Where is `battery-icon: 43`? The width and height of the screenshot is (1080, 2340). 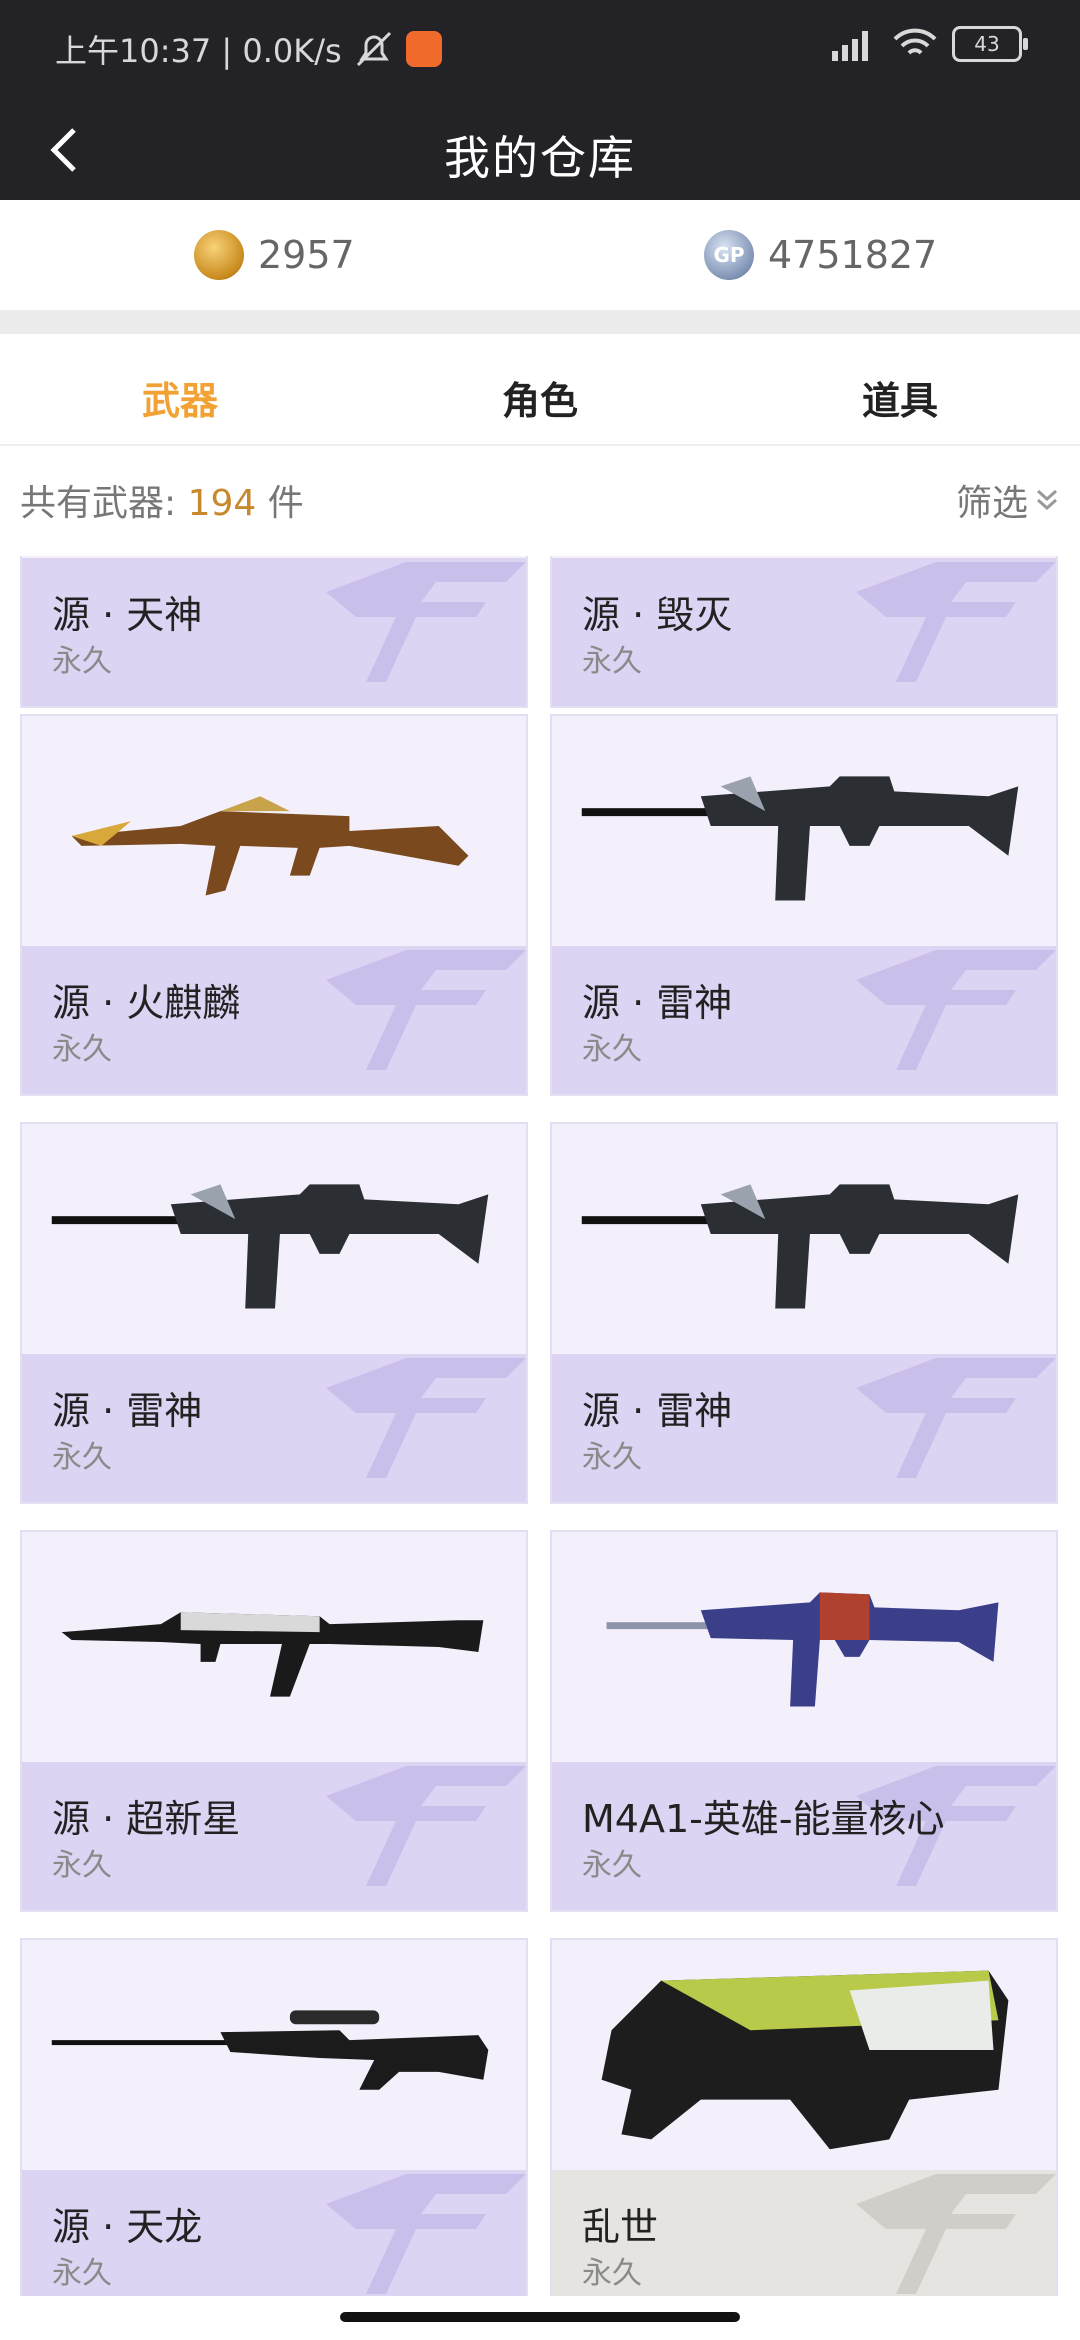 battery-icon: 43 is located at coordinates (990, 44).